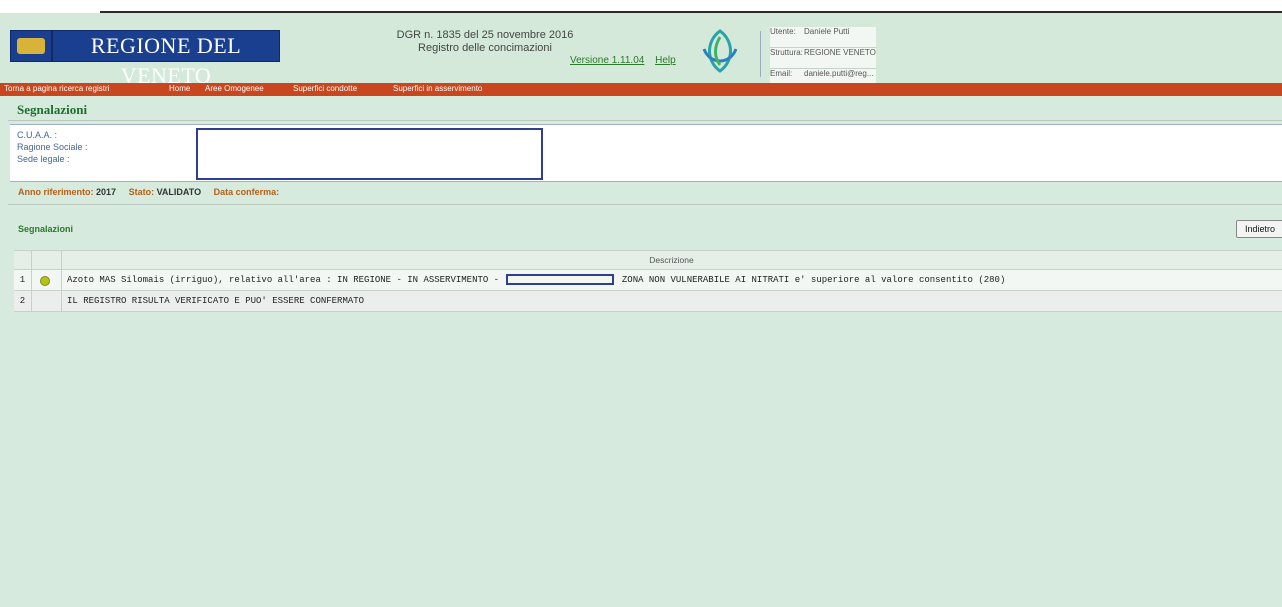 The height and width of the screenshot is (607, 1282). I want to click on ragione-sociale-label: Ragione Sociale :, so click(52, 147).